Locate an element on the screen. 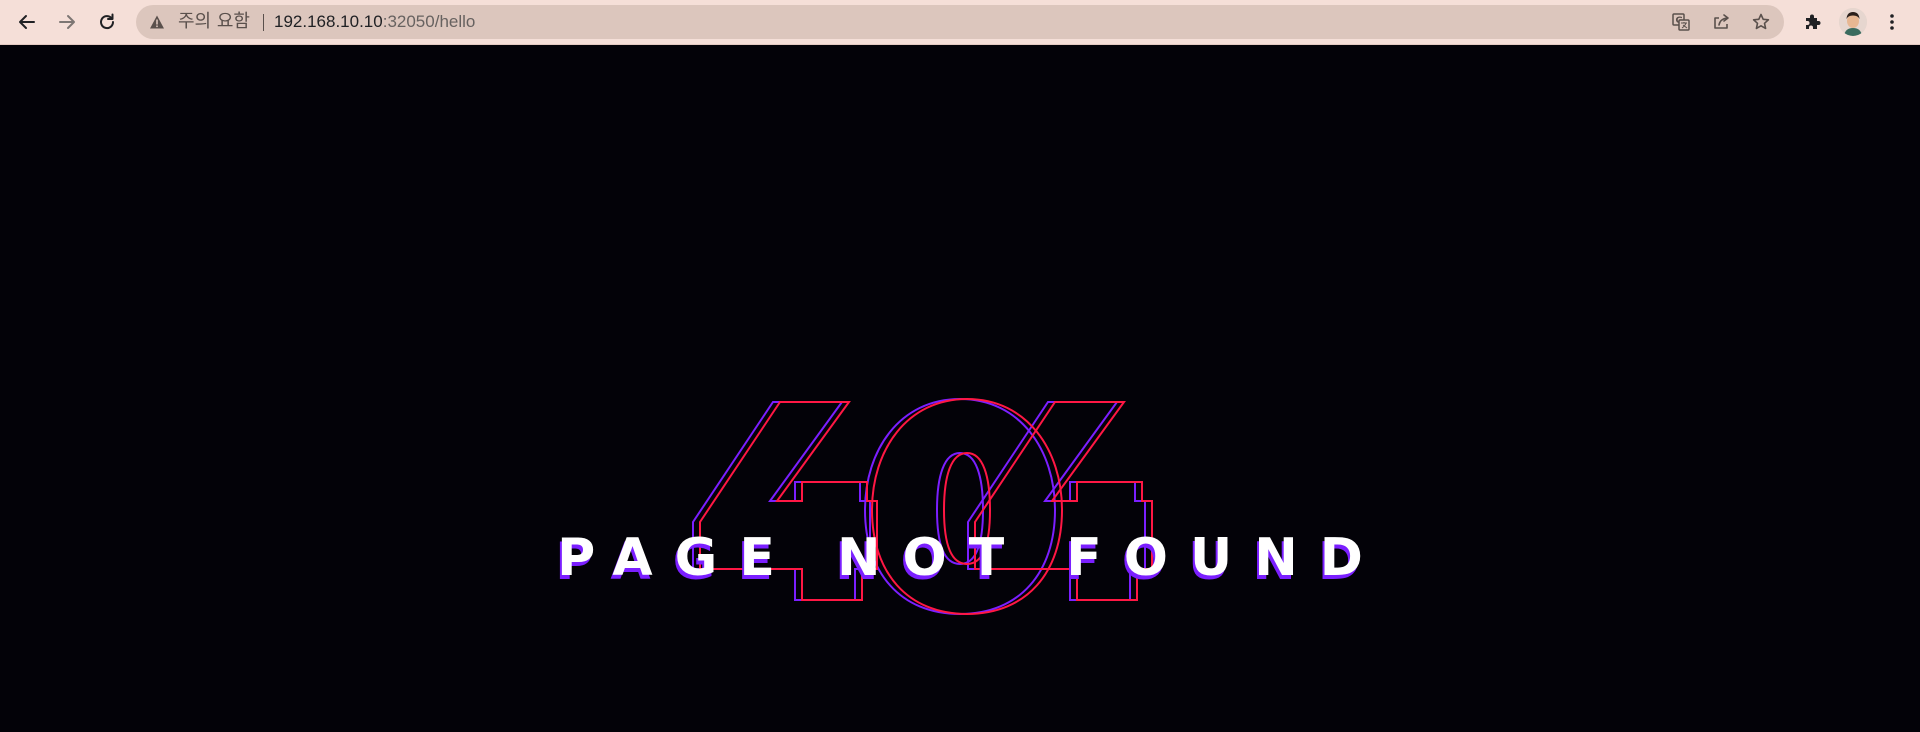 Image resolution: width=1920 pixels, height=732 pixels. kebab-menu-icon is located at coordinates (1892, 22).